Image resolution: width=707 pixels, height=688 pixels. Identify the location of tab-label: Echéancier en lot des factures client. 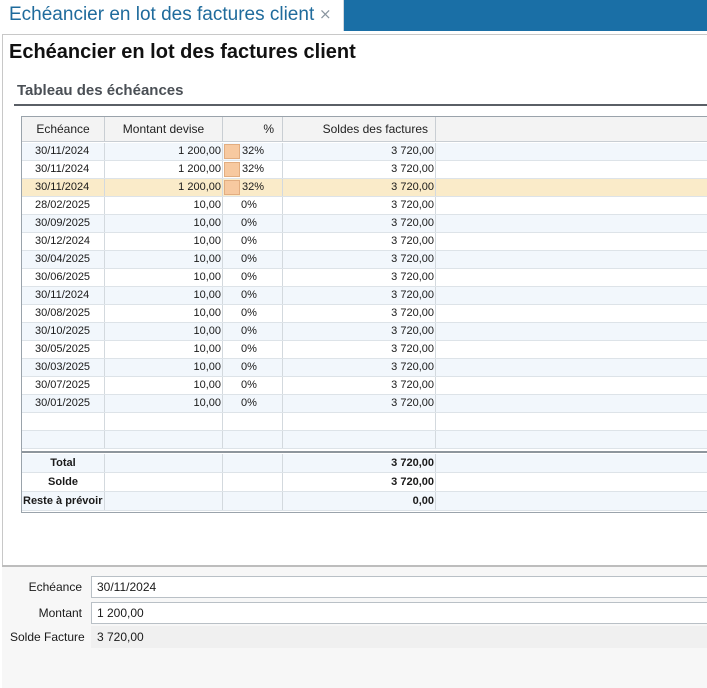
(162, 14).